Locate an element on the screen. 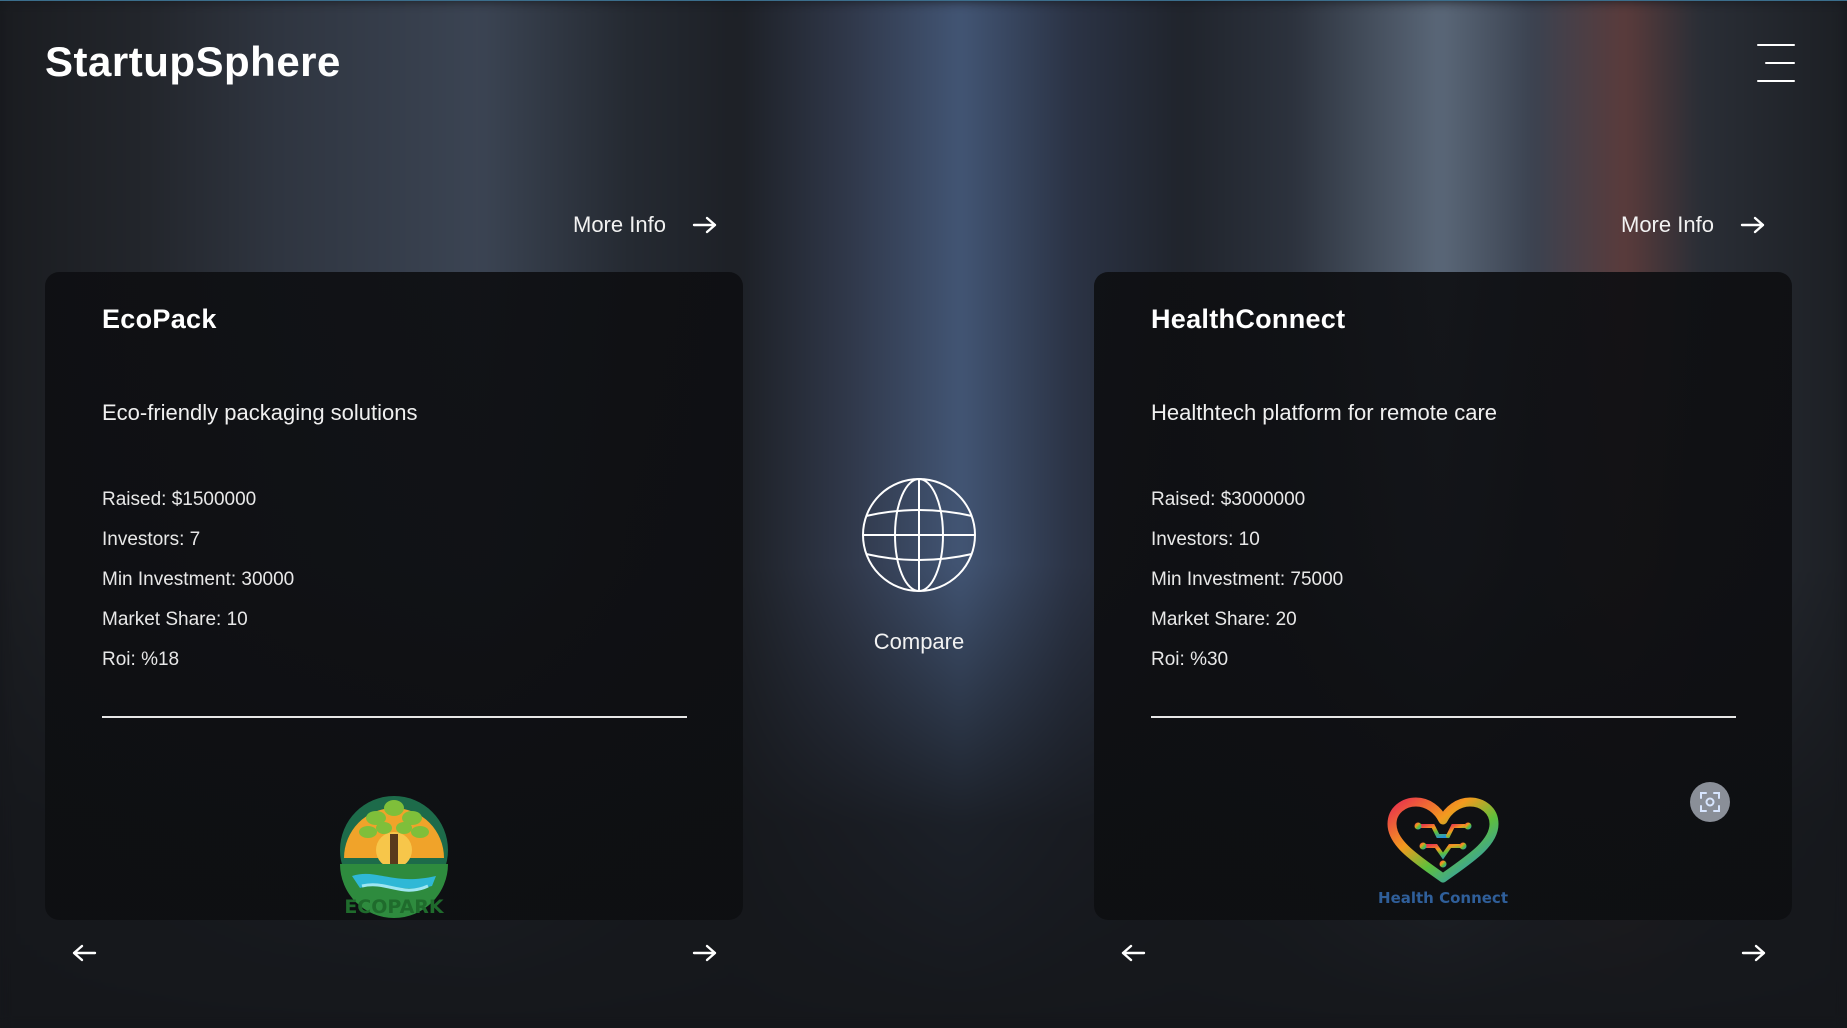  hamburger-menu-icon is located at coordinates (1775, 63).